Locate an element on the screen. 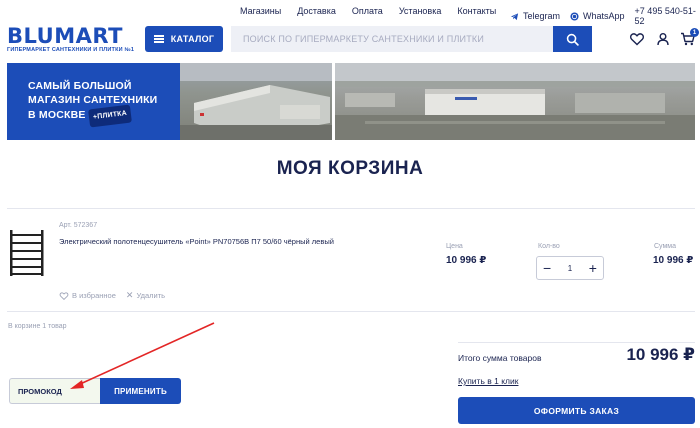 This screenshot has height=428, width=700. telegram-link: Telegram is located at coordinates (535, 16).